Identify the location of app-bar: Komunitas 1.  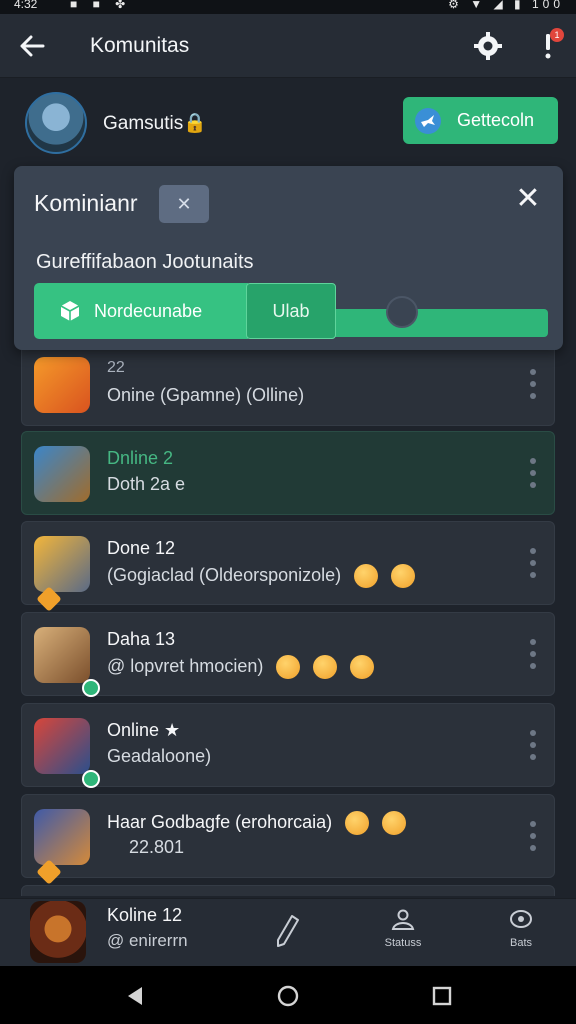
(288, 46).